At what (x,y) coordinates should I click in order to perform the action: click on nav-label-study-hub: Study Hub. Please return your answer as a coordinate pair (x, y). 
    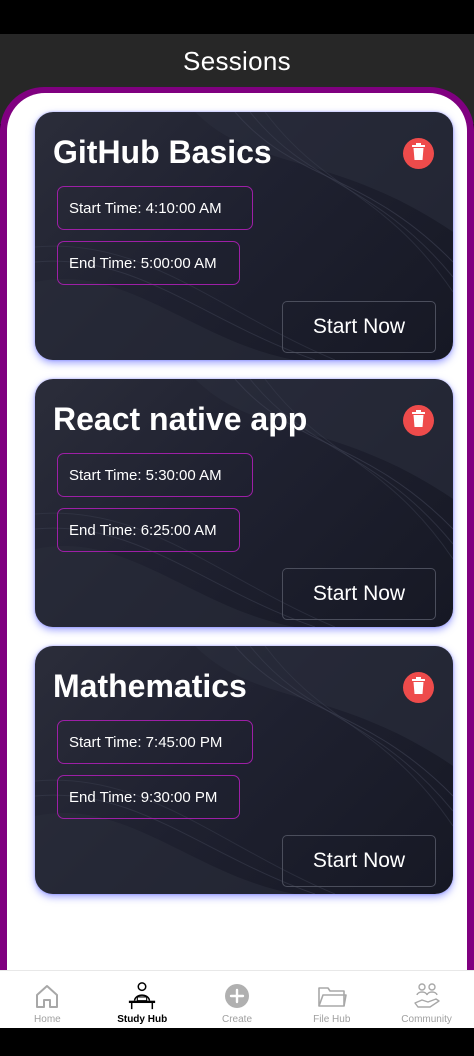
    Looking at the image, I should click on (142, 1019).